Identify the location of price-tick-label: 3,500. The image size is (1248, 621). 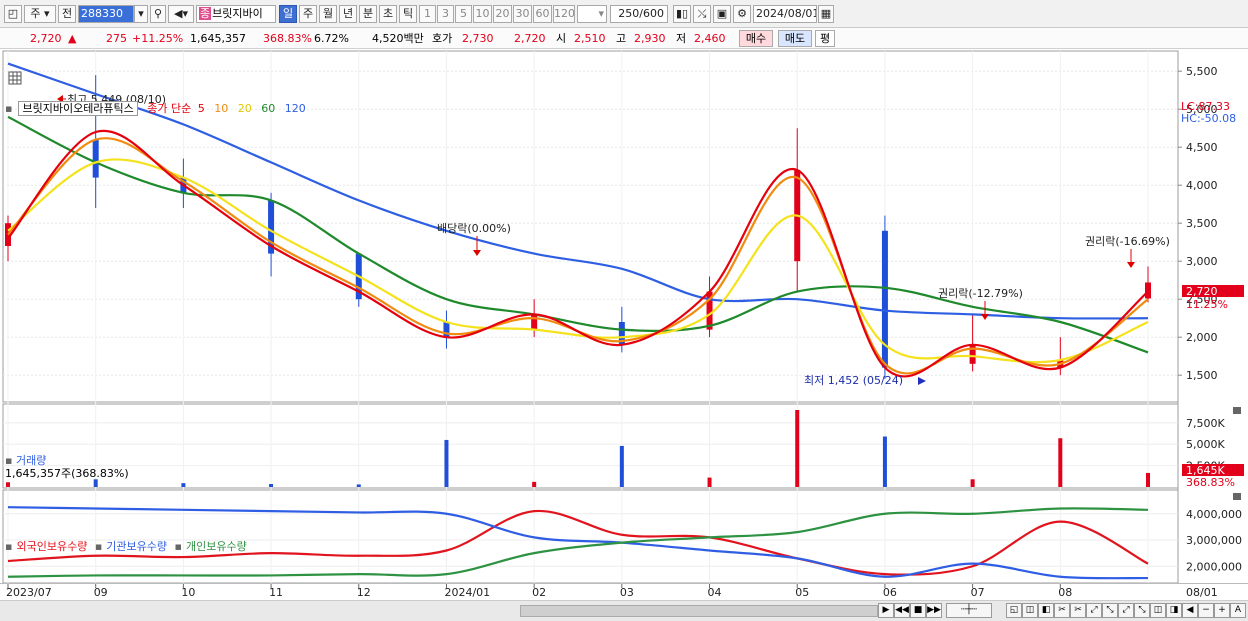
(1202, 223).